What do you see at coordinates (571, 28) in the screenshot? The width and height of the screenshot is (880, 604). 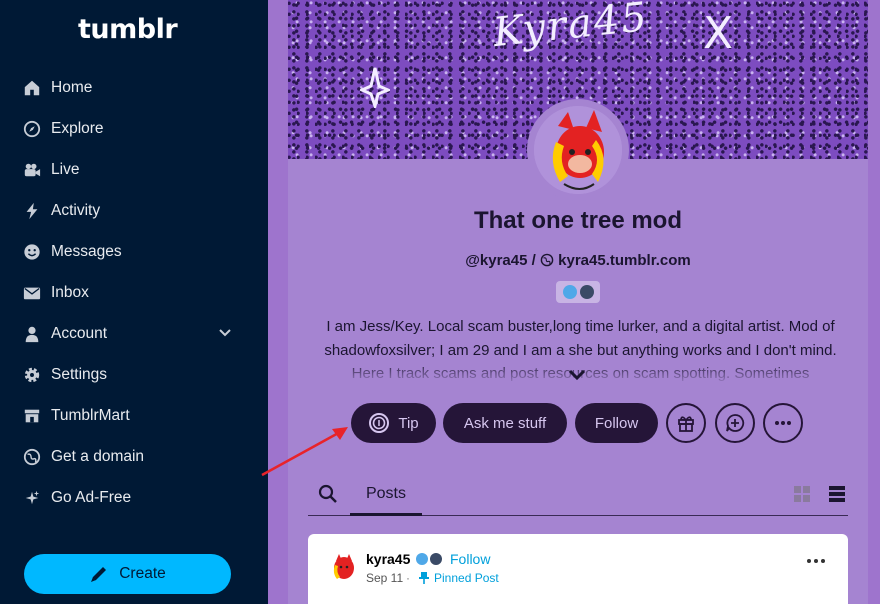 I see `header-image-text: Kyra45` at bounding box center [571, 28].